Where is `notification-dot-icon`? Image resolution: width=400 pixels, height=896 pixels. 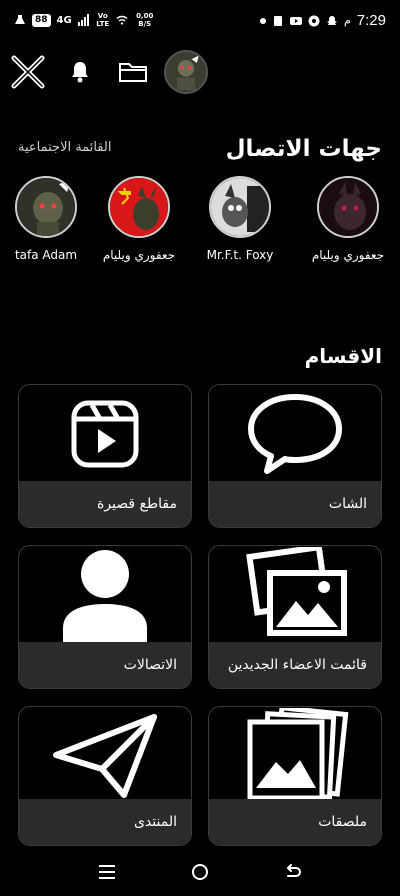 notification-dot-icon is located at coordinates (262, 20).